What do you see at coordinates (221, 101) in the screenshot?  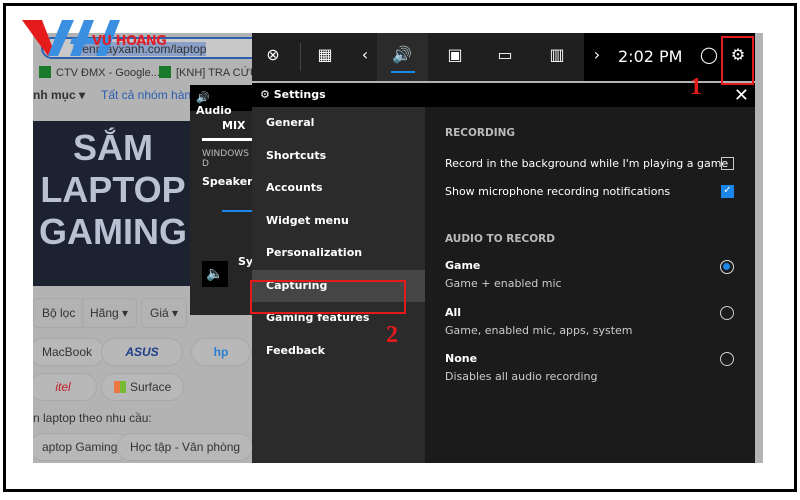 I see `audio-header: 🔊 Audio` at bounding box center [221, 101].